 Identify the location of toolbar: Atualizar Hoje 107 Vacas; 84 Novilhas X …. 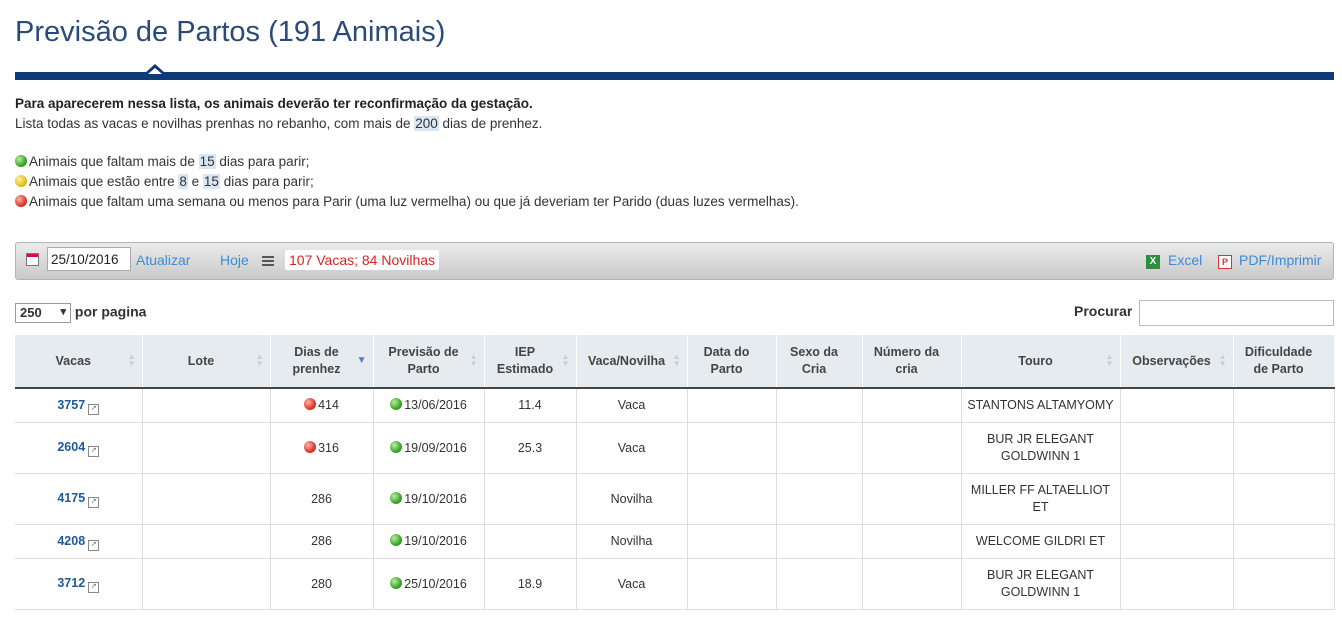
(674, 261).